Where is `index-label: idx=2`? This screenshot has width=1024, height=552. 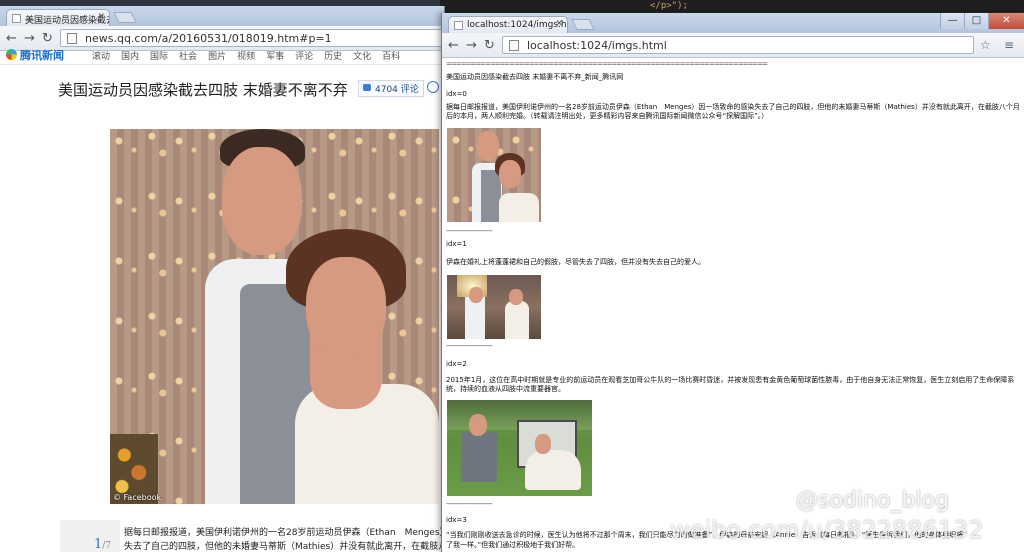
index-label: idx=2 is located at coordinates (456, 364).